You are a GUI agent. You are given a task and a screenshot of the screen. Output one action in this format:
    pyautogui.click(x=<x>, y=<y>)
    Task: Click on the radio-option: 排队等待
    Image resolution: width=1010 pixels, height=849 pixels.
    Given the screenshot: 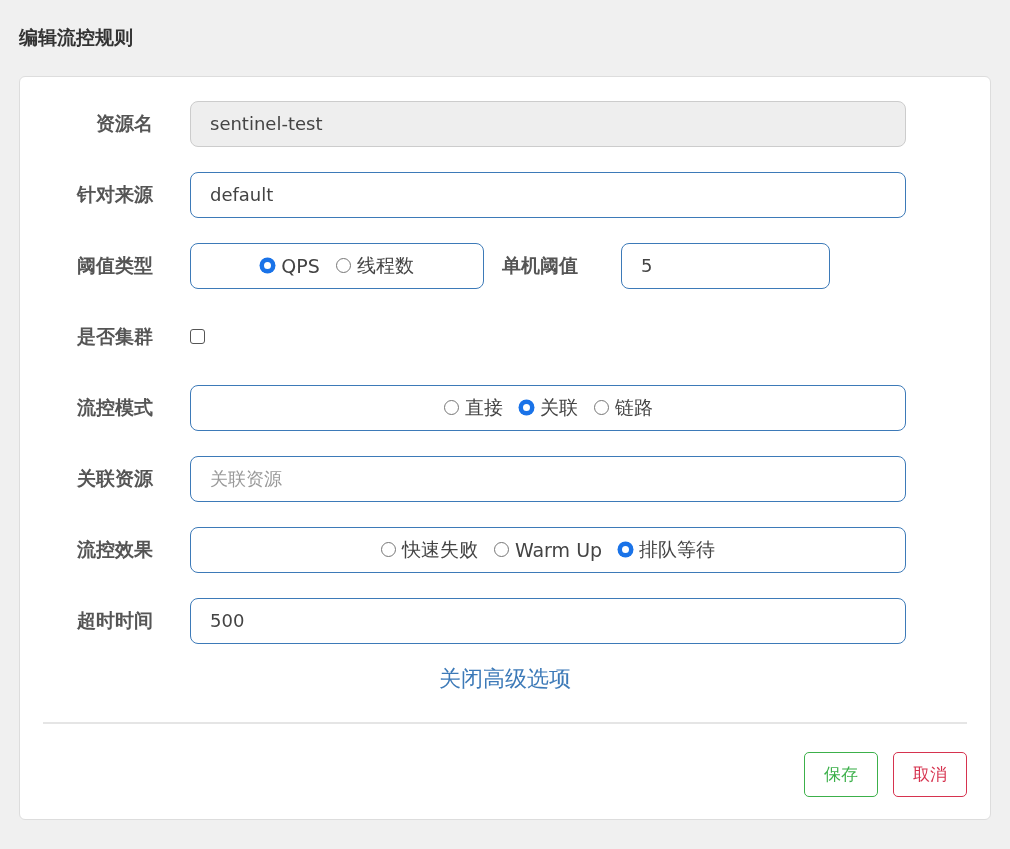 What is the action you would take?
    pyautogui.click(x=667, y=549)
    